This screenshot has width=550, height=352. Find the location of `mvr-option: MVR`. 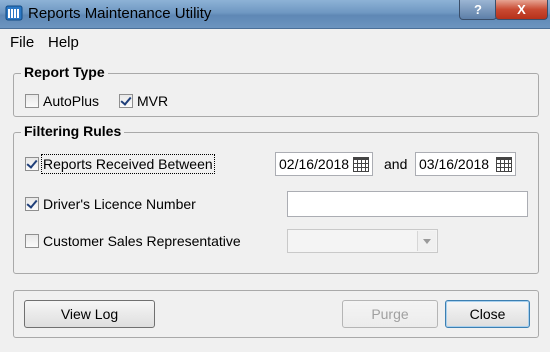

mvr-option: MVR is located at coordinates (143, 101).